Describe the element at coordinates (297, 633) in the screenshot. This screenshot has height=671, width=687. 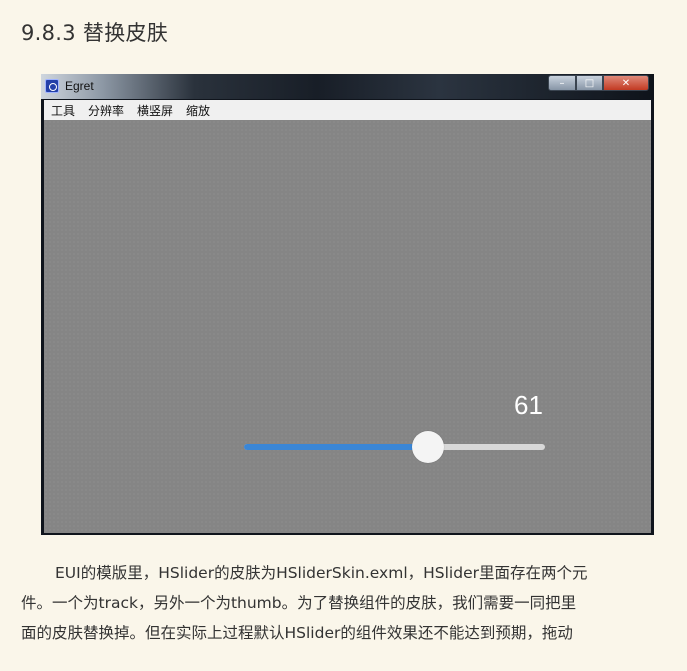
I see `paragraph-line-3: 面的皮肤替换掉。但在实际上过程默认HSlider的组件效果还不能达到预期，拖动` at that location.